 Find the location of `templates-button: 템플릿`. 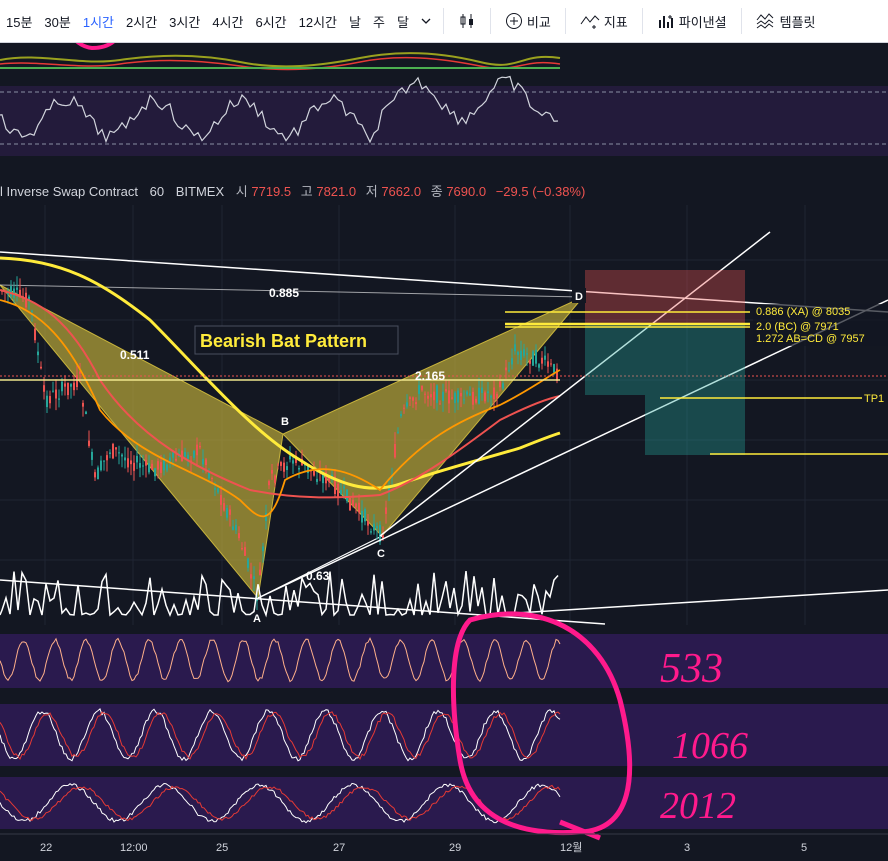

templates-button: 템플릿 is located at coordinates (786, 21).